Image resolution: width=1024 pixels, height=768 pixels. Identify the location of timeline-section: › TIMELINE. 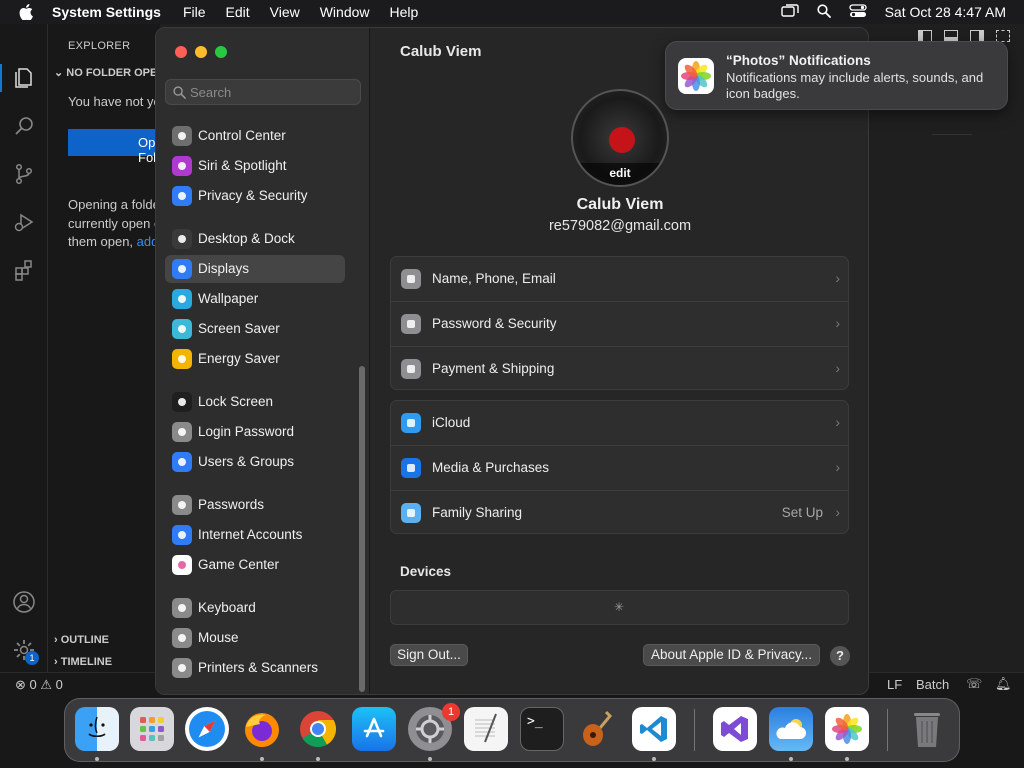
(83, 662).